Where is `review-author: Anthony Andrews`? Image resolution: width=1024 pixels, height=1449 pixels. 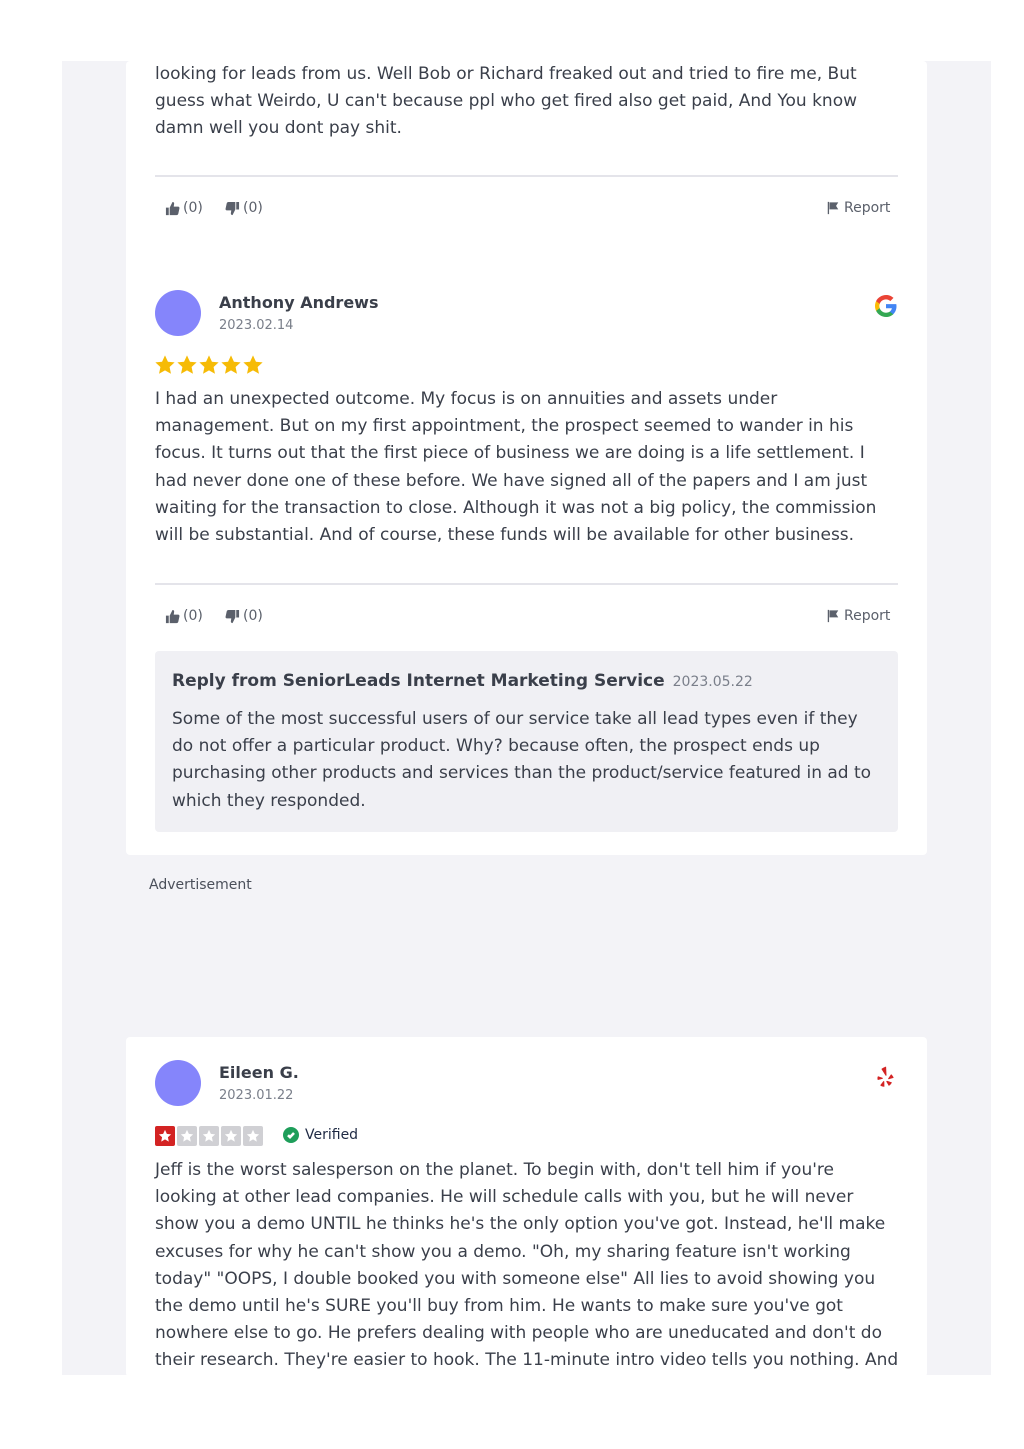 review-author: Anthony Andrews is located at coordinates (299, 302).